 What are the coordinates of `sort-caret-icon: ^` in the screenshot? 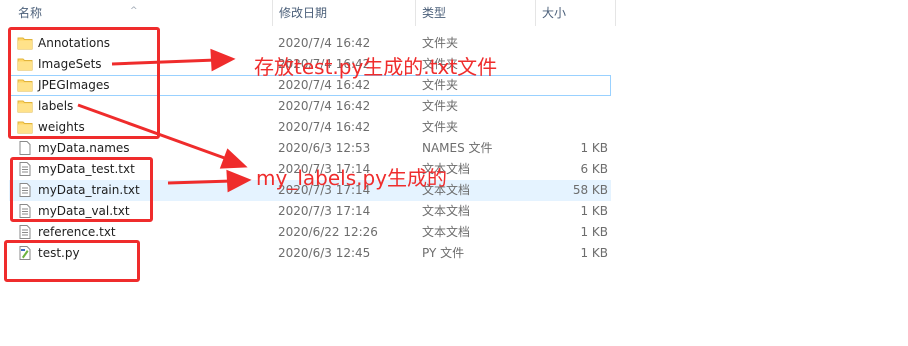 It's located at (134, 11).